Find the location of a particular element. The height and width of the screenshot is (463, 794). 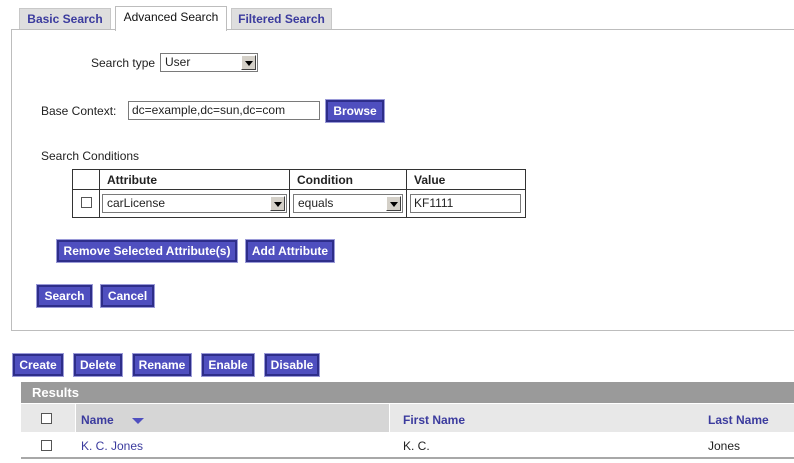

column-header-attribute: Attribute is located at coordinates (132, 180).